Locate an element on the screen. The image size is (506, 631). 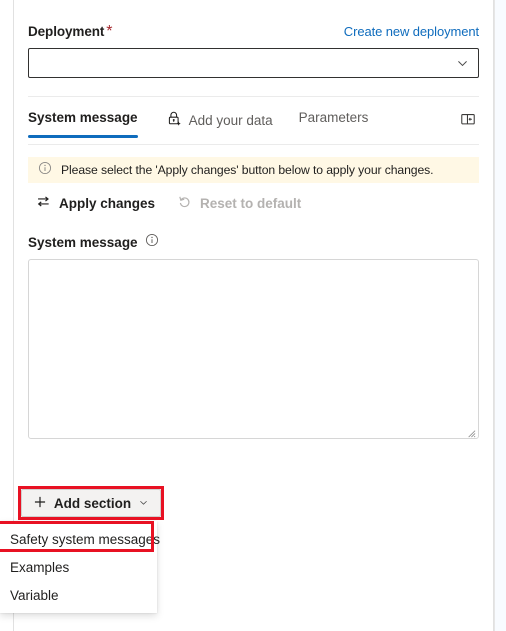
tab-parameters-label: Parameters is located at coordinates (333, 117).